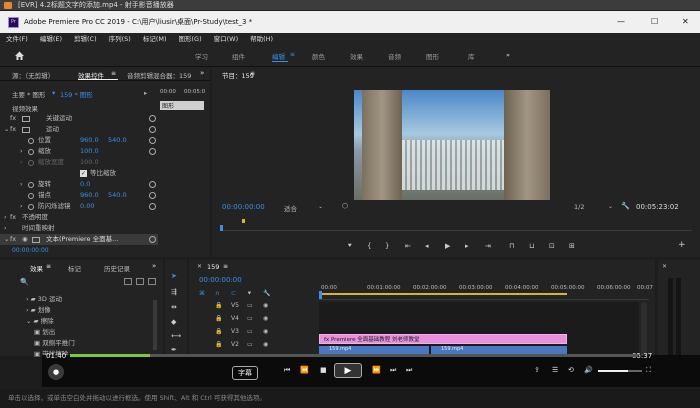  I want to click on timeline-tab: 159, so click(213, 267).